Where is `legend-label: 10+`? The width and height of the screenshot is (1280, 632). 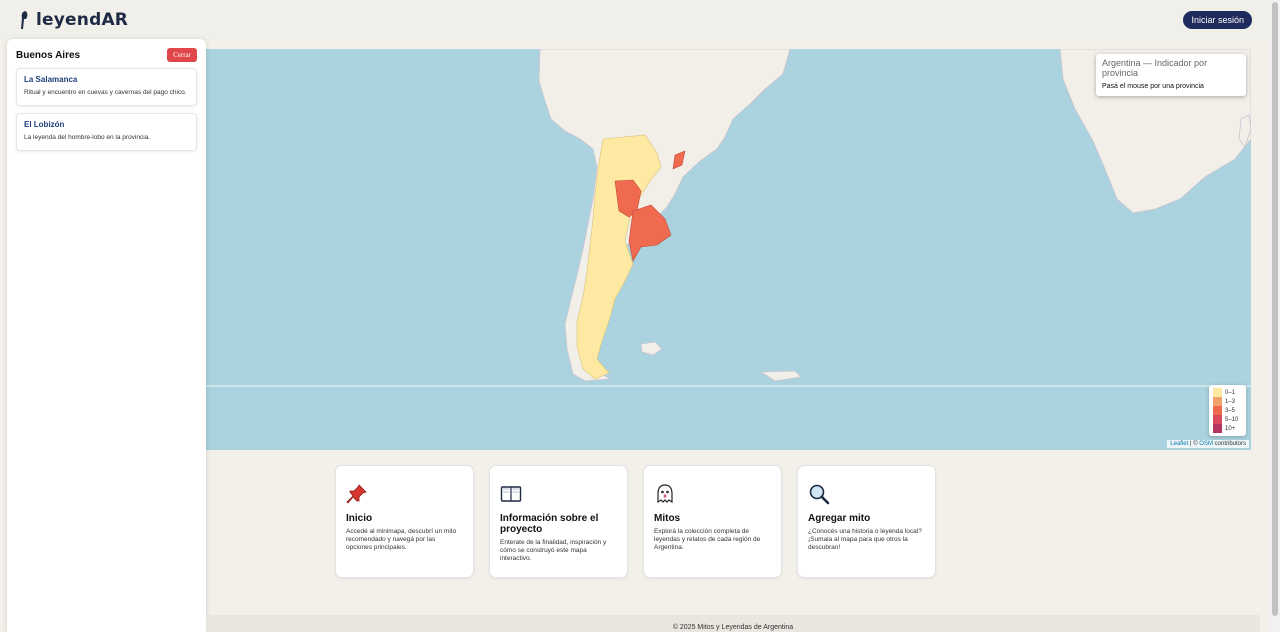 legend-label: 10+ is located at coordinates (1230, 428).